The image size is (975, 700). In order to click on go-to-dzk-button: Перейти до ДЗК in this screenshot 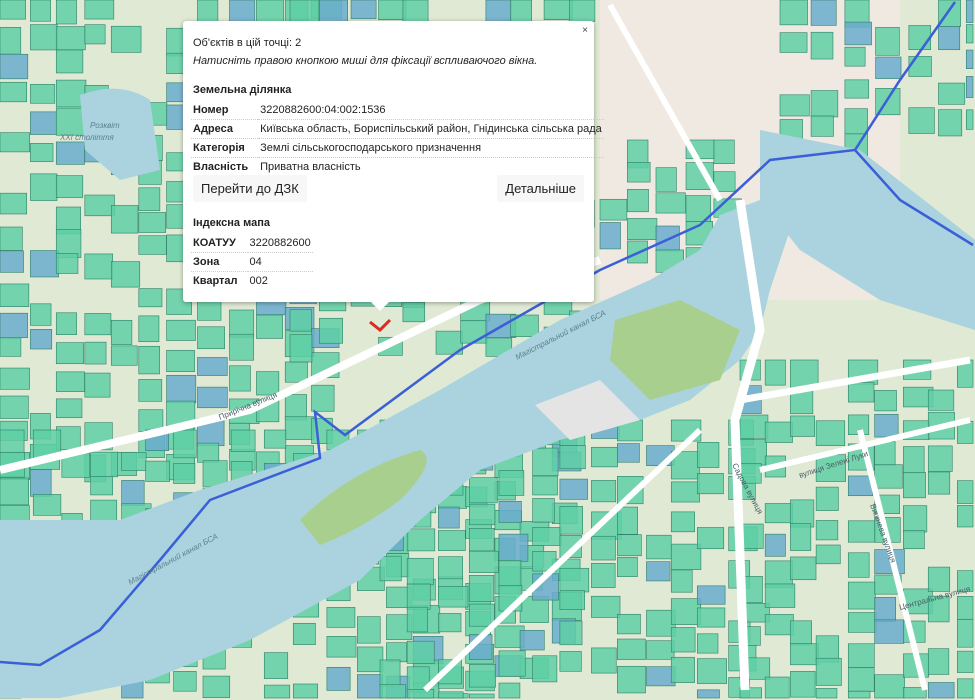, I will do `click(250, 188)`.